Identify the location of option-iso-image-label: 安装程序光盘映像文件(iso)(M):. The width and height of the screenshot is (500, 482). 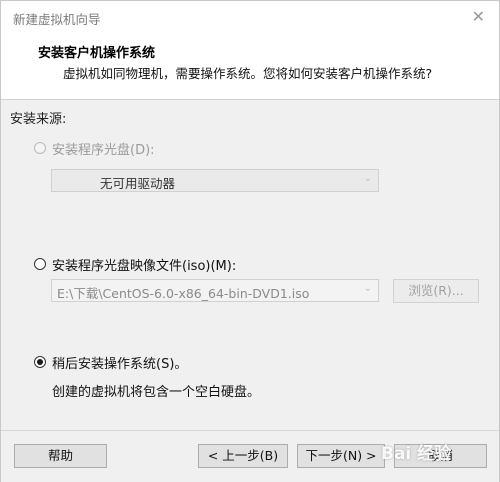
(144, 266).